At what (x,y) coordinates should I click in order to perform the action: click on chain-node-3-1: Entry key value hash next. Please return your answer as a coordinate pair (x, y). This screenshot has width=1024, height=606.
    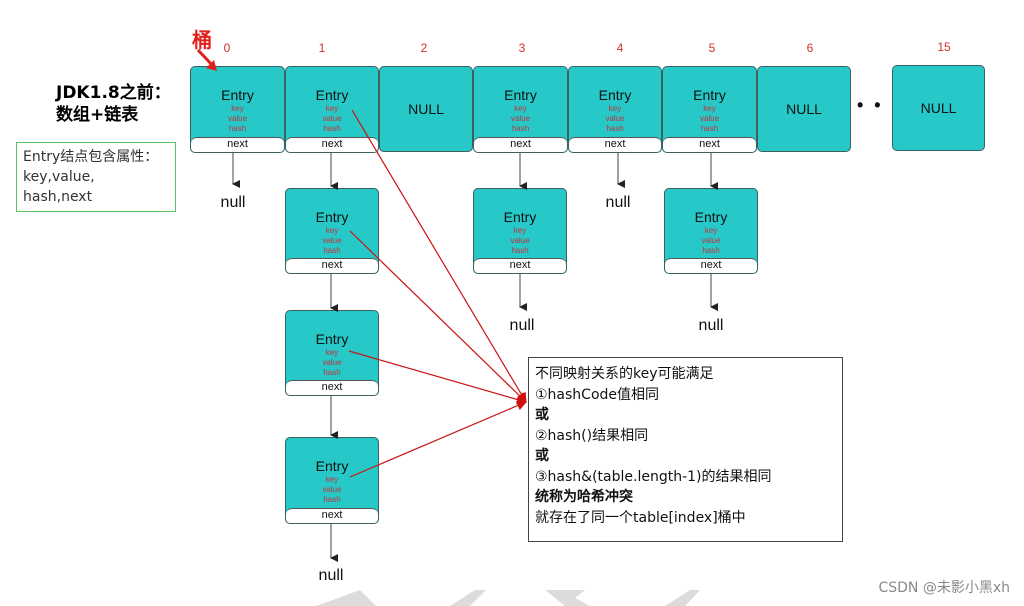
    Looking at the image, I should click on (520, 231).